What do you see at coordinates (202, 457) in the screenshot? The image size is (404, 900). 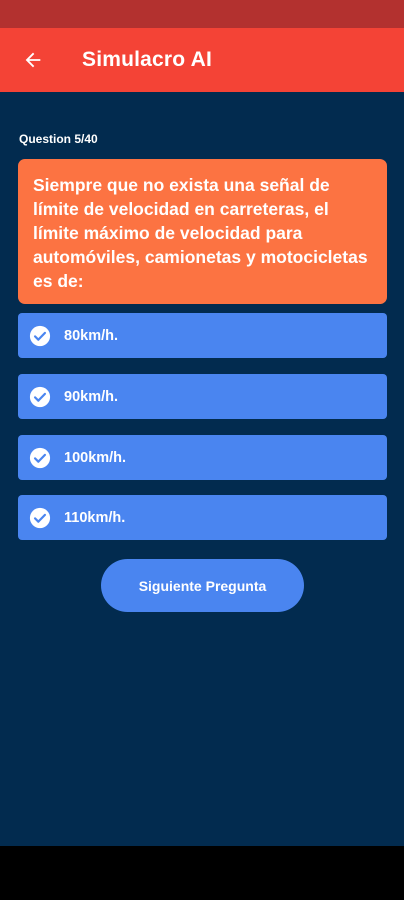 I see `answer-option-3: 100km/h.` at bounding box center [202, 457].